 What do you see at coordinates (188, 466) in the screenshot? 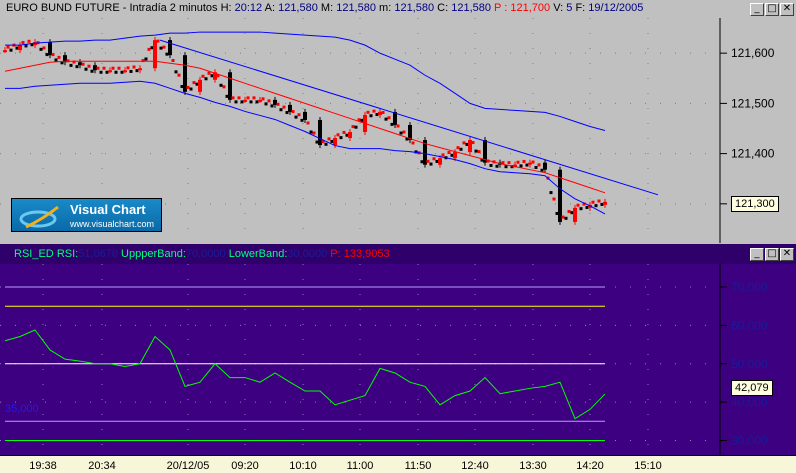
I see `time-tick-label: 20/12/05` at bounding box center [188, 466].